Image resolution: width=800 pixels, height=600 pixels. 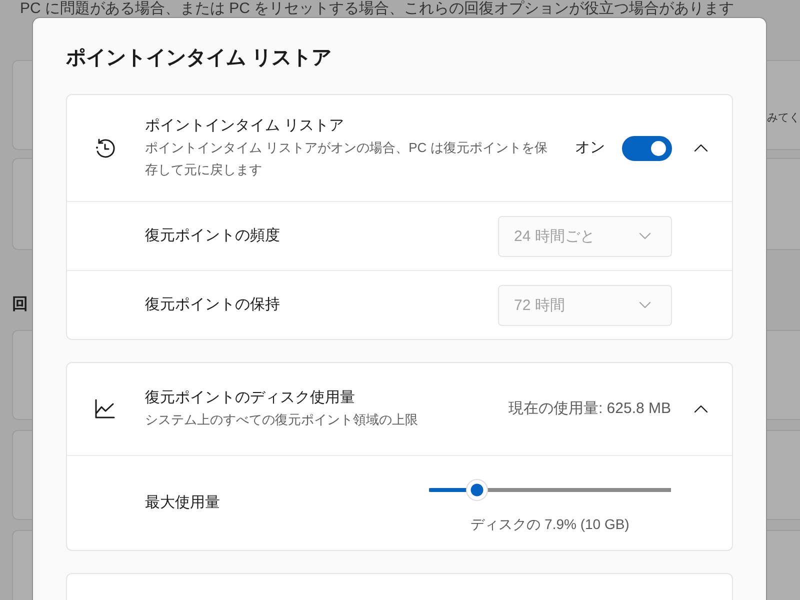 I want to click on toggle-switch, so click(x=647, y=148).